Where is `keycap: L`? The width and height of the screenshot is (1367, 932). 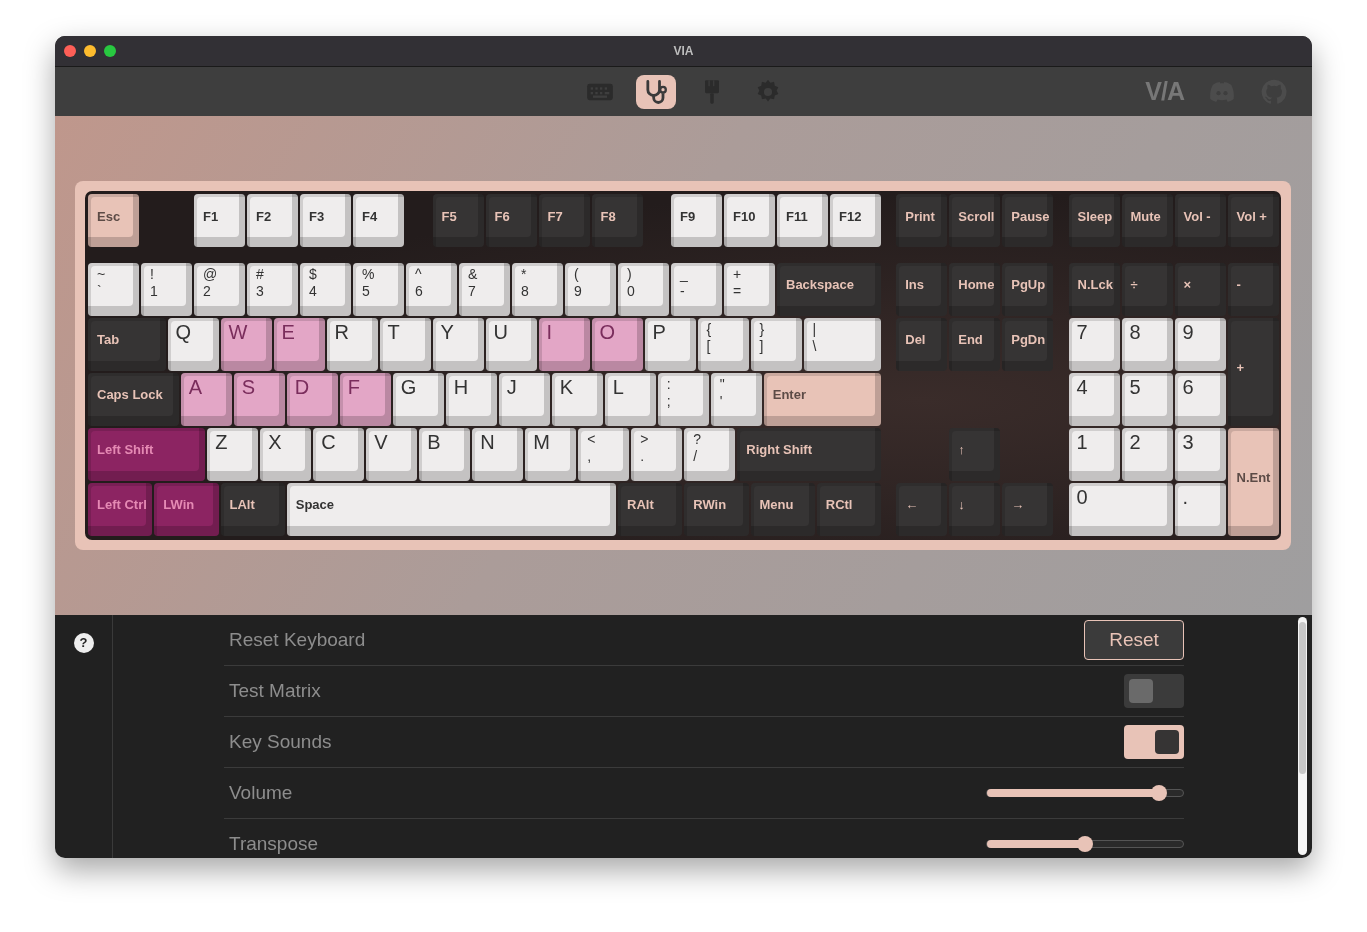 keycap: L is located at coordinates (630, 399).